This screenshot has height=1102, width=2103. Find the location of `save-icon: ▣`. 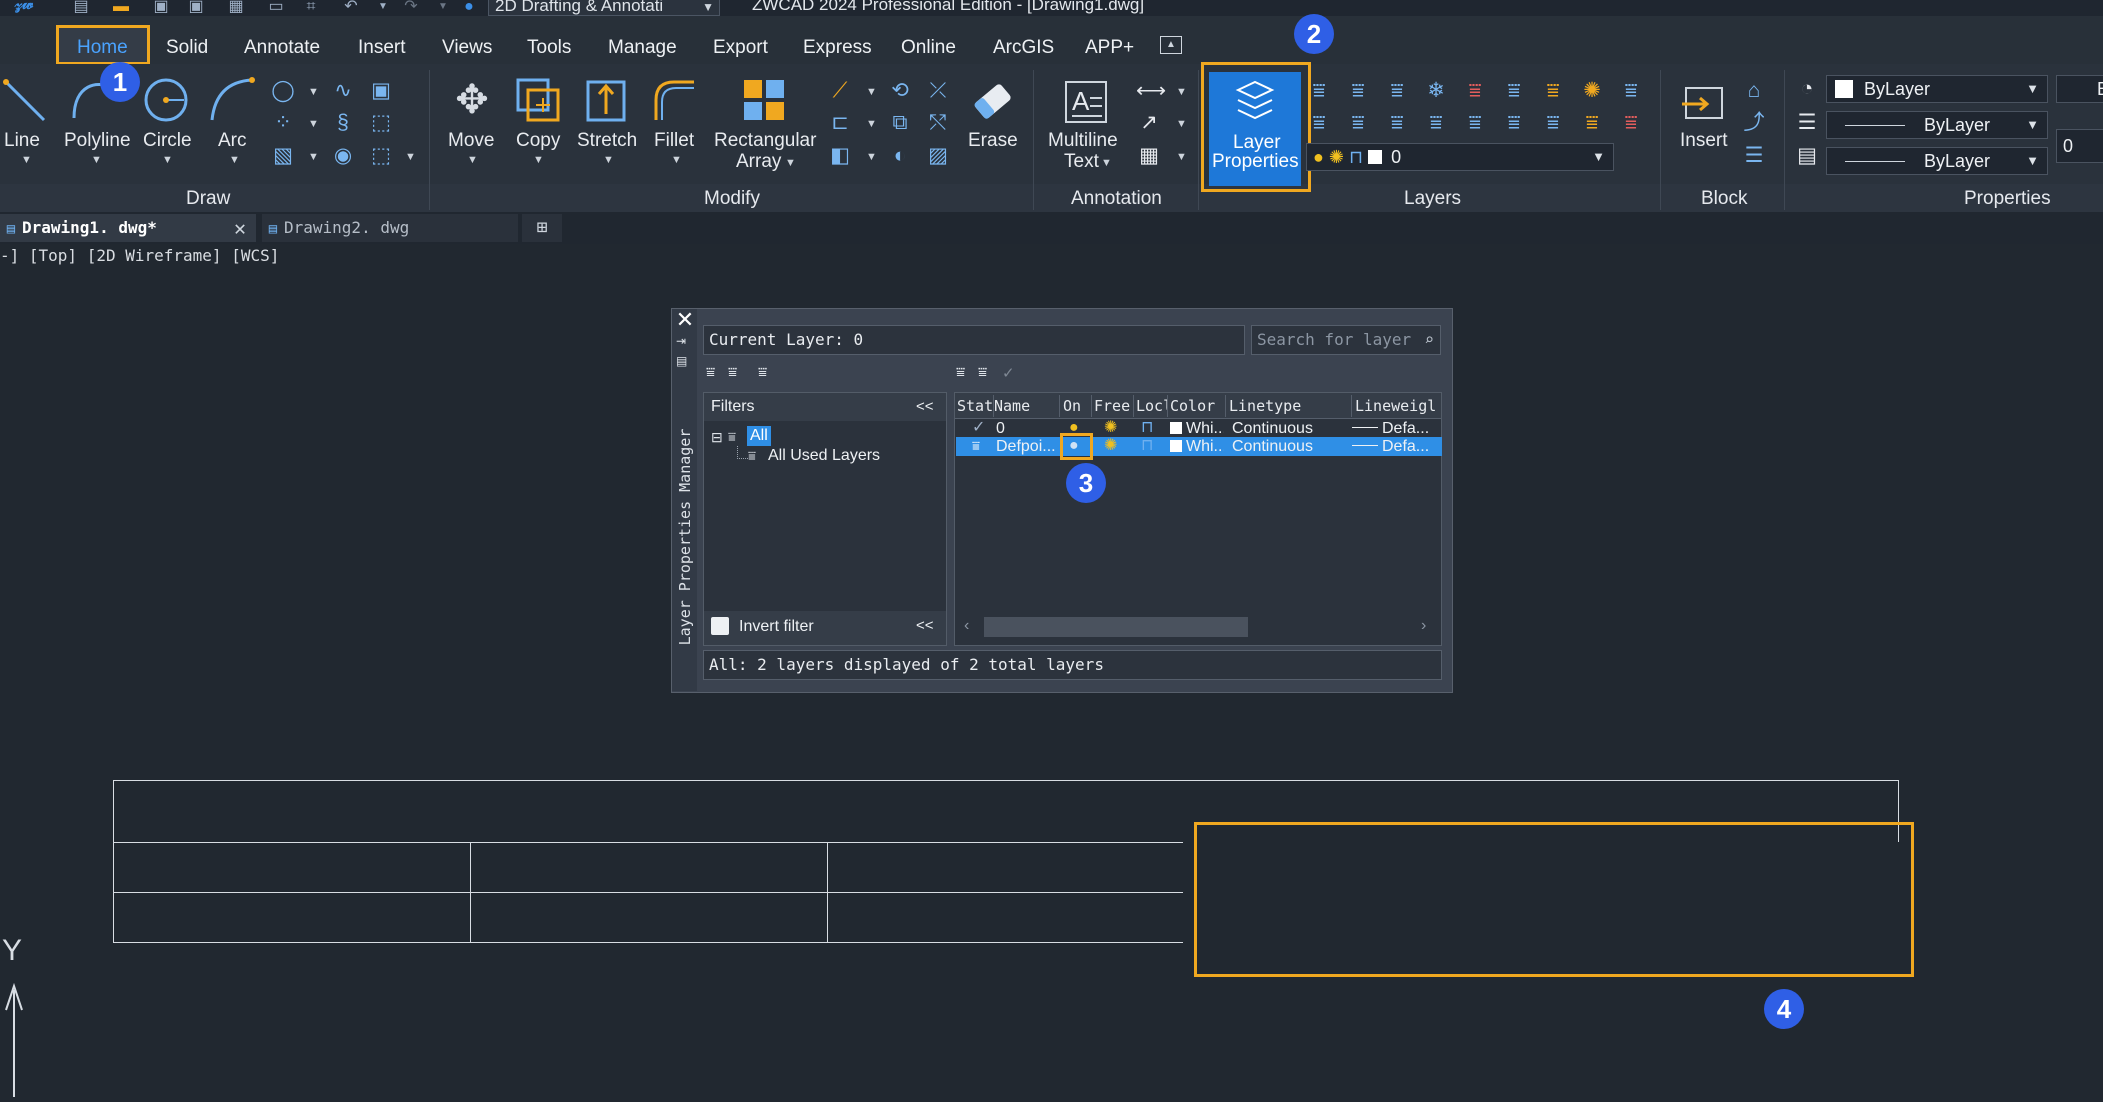

save-icon: ▣ is located at coordinates (161, 7).